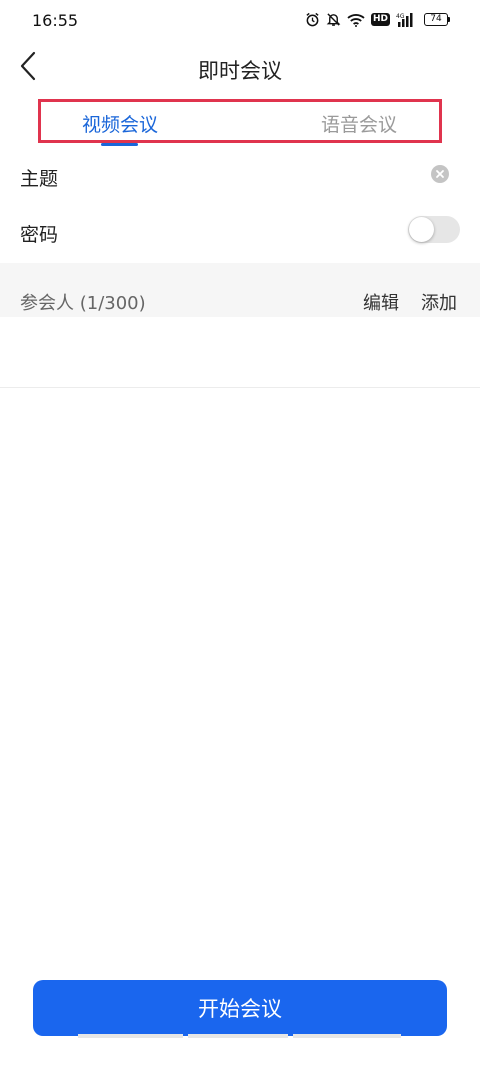 The height and width of the screenshot is (1067, 480). What do you see at coordinates (39, 179) in the screenshot?
I see `subject-label: 主题` at bounding box center [39, 179].